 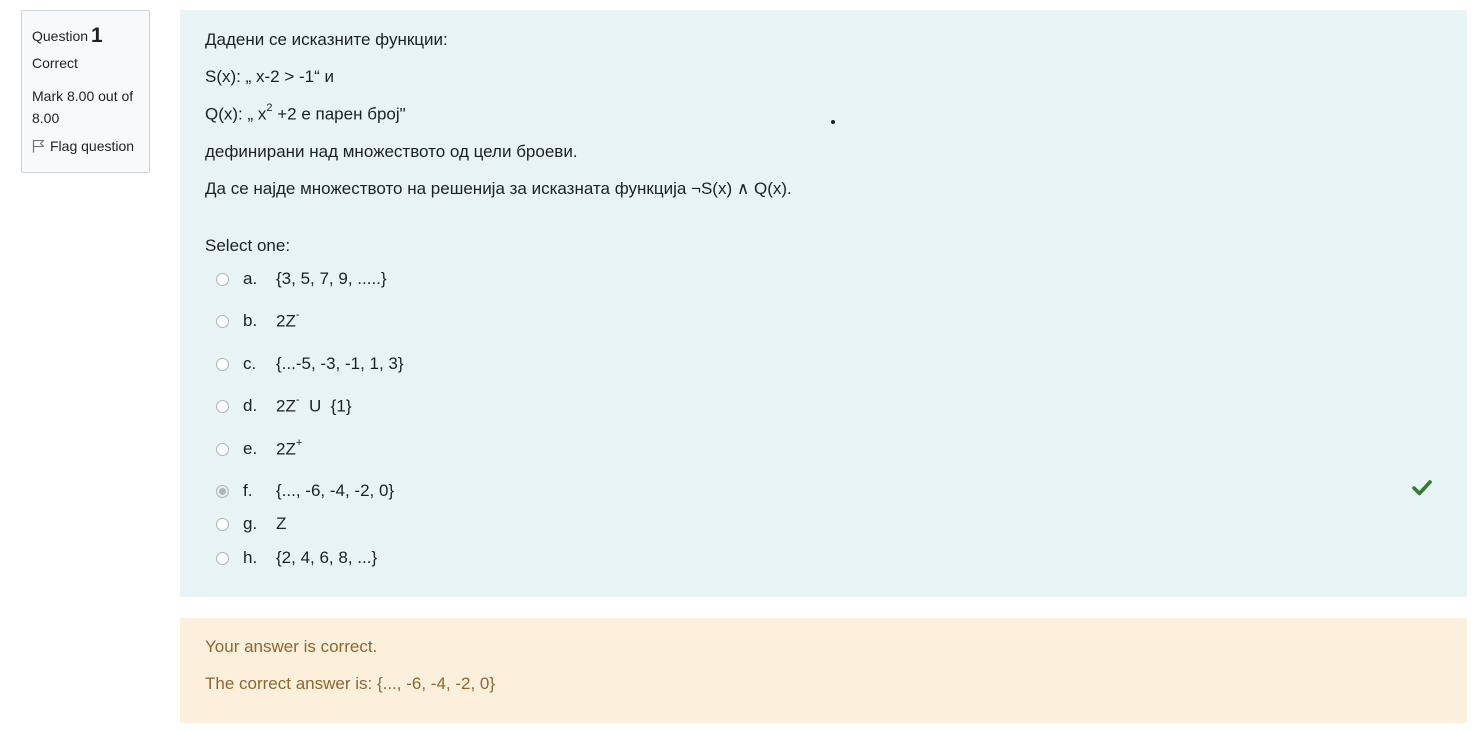 I want to click on flag-icon, so click(x=38, y=146).